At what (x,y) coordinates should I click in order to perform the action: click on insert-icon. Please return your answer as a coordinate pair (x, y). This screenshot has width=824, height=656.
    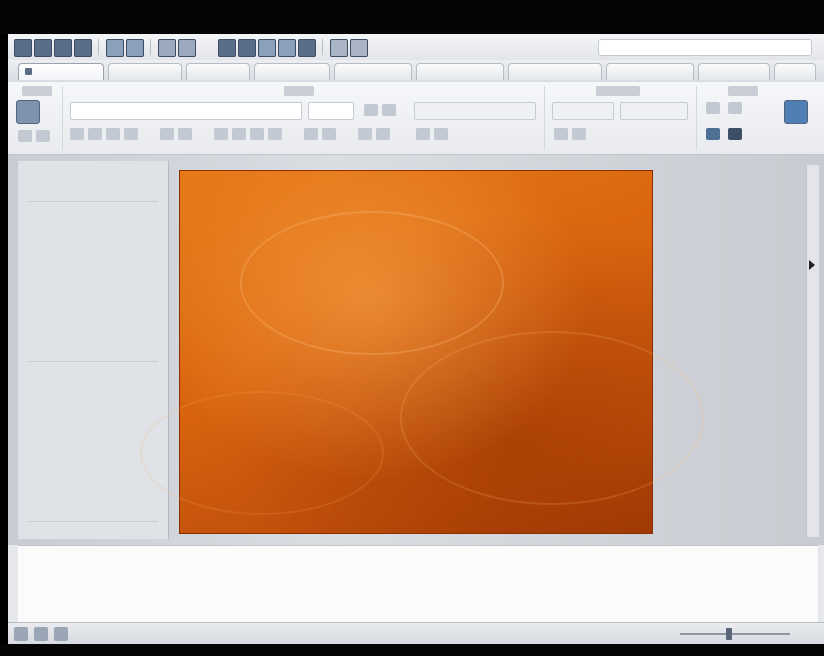
    Looking at the image, I should click on (187, 48).